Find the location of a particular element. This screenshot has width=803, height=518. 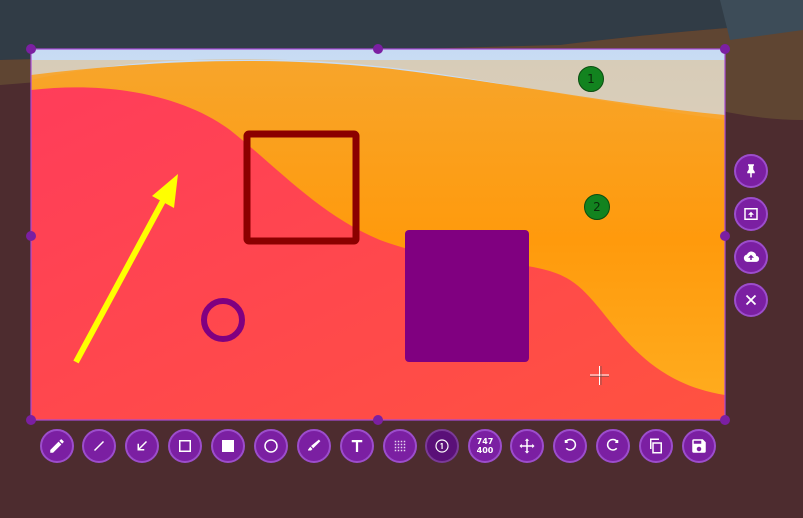

line-tool-button is located at coordinates (99, 446).